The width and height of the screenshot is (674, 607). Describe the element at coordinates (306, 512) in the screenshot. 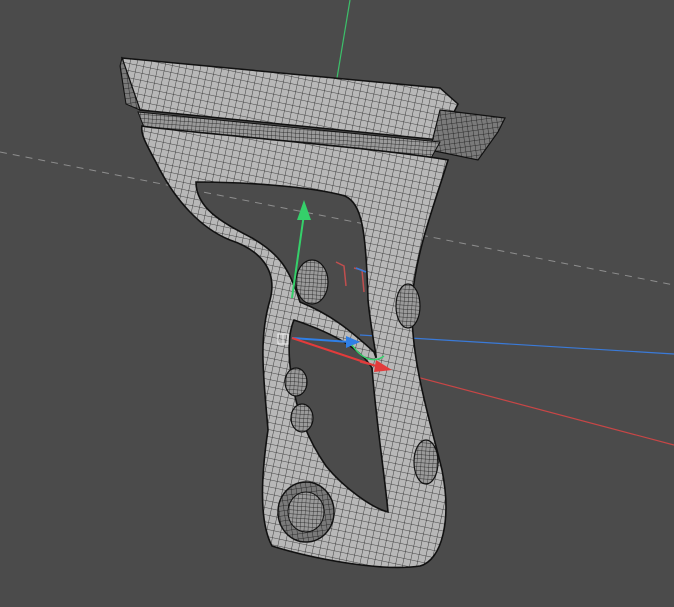

I see `hole-bottom-inner` at that location.